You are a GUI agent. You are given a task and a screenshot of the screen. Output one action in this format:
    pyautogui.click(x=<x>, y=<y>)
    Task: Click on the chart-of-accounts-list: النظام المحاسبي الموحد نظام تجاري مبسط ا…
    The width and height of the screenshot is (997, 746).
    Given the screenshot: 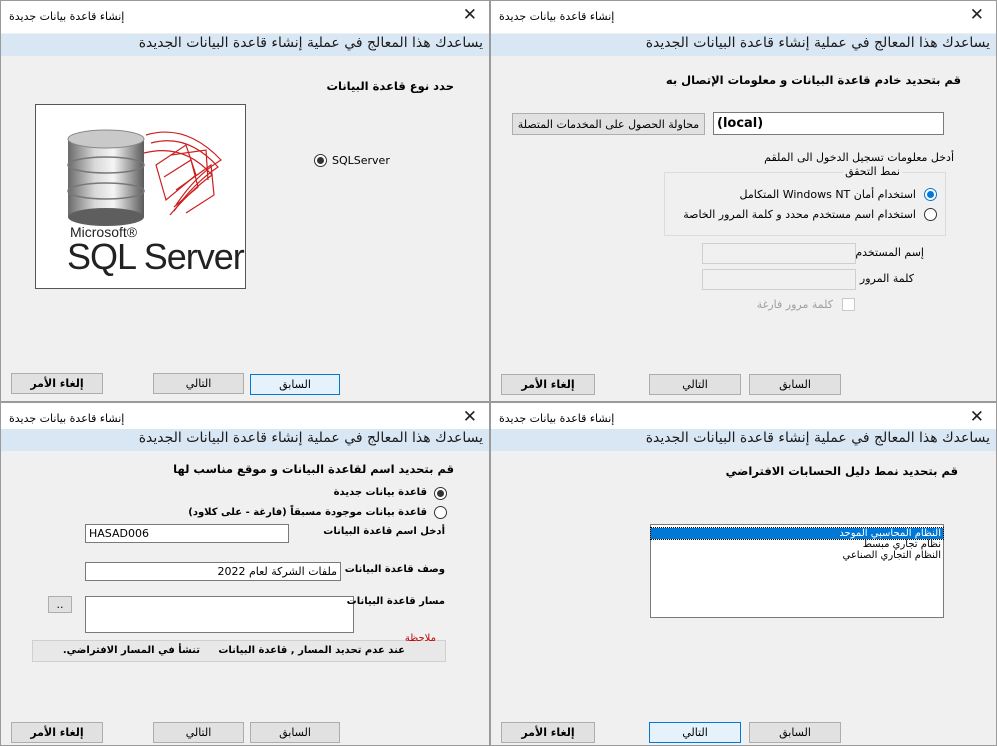 What is the action you would take?
    pyautogui.click(x=797, y=571)
    